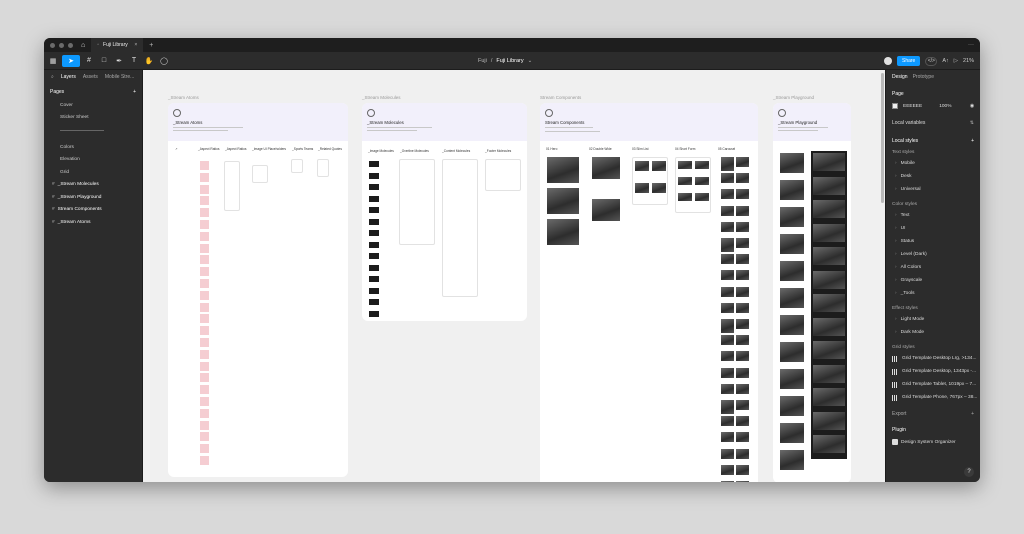 Image resolution: width=1024 pixels, height=534 pixels. Describe the element at coordinates (93, 118) in the screenshot. I see `page-item: Sticker Sheet` at that location.